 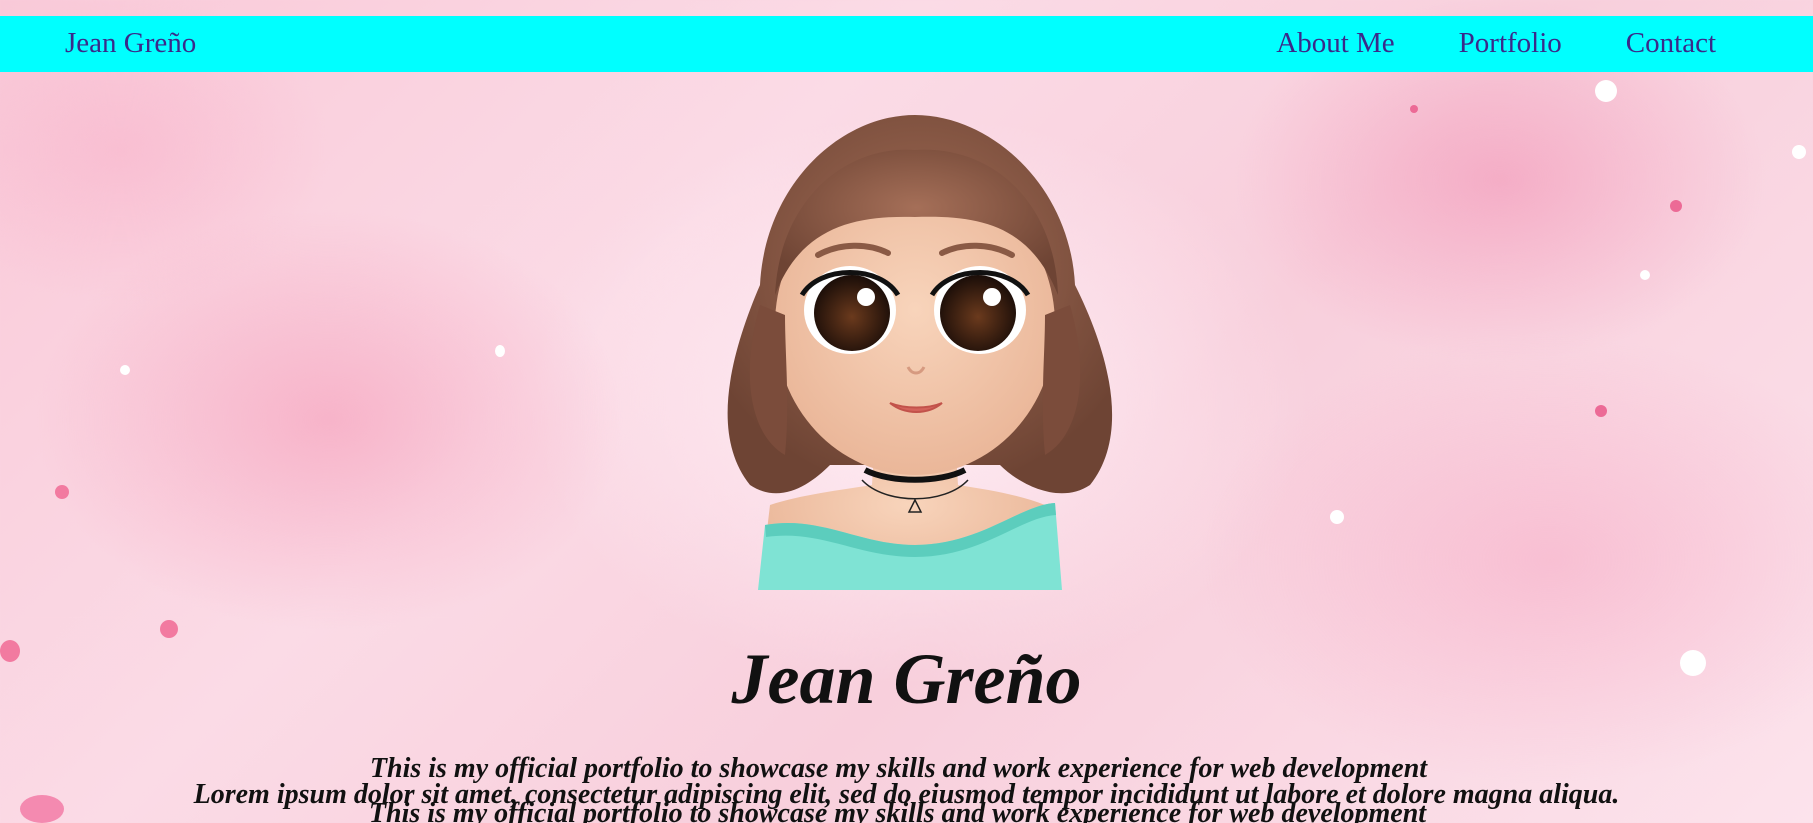 What do you see at coordinates (906, 679) in the screenshot?
I see `hero-name: Jean Greño` at bounding box center [906, 679].